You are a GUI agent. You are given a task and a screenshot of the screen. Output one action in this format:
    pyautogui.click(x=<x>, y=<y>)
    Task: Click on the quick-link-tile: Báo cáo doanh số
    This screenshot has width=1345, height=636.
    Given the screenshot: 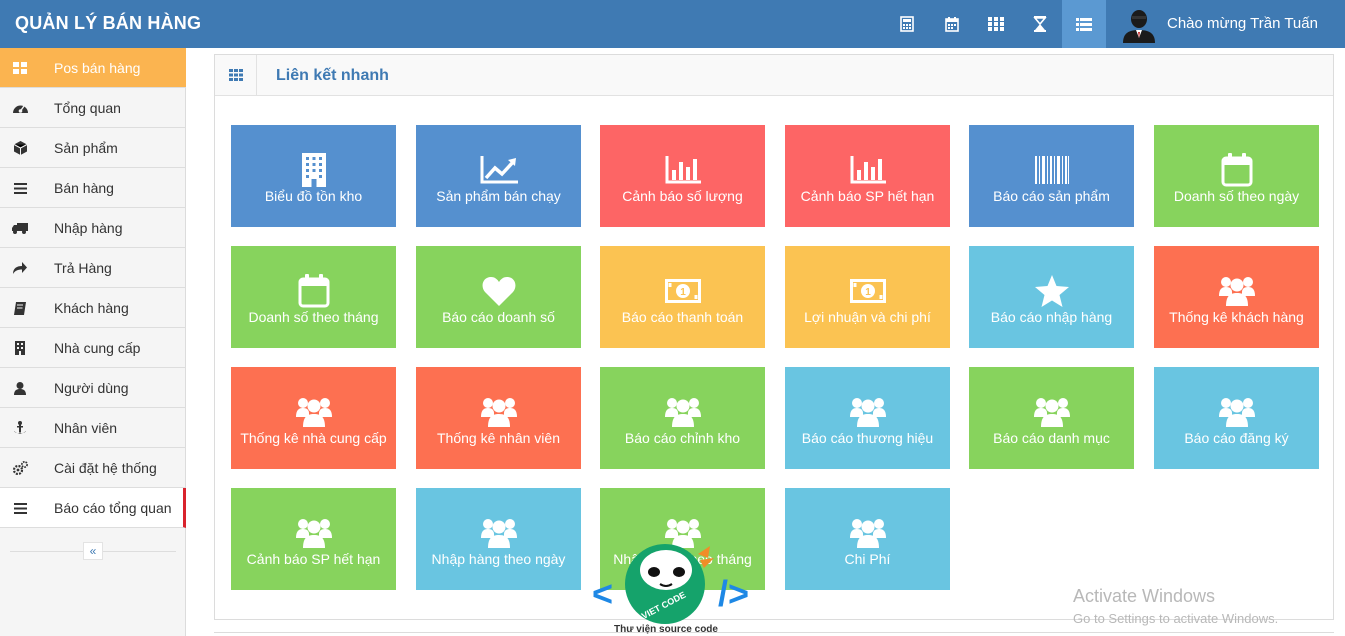 What is the action you would take?
    pyautogui.click(x=498, y=297)
    